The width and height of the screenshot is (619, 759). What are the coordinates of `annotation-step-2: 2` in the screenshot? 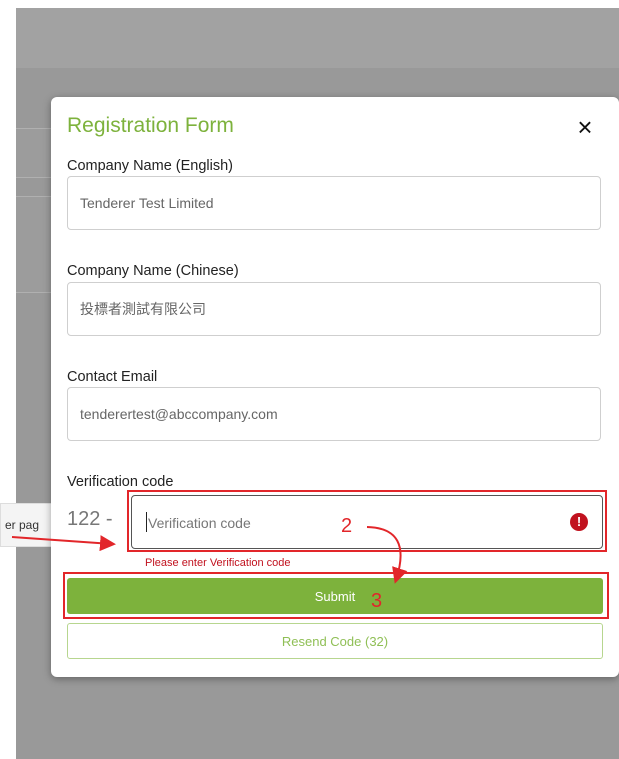 It's located at (347, 526).